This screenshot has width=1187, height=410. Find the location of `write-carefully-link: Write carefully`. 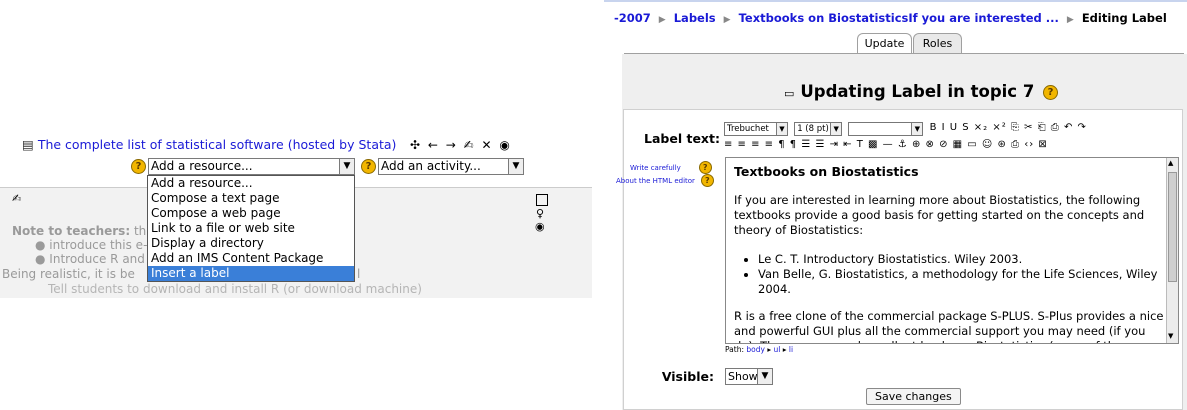

write-carefully-link: Write carefully is located at coordinates (655, 168).